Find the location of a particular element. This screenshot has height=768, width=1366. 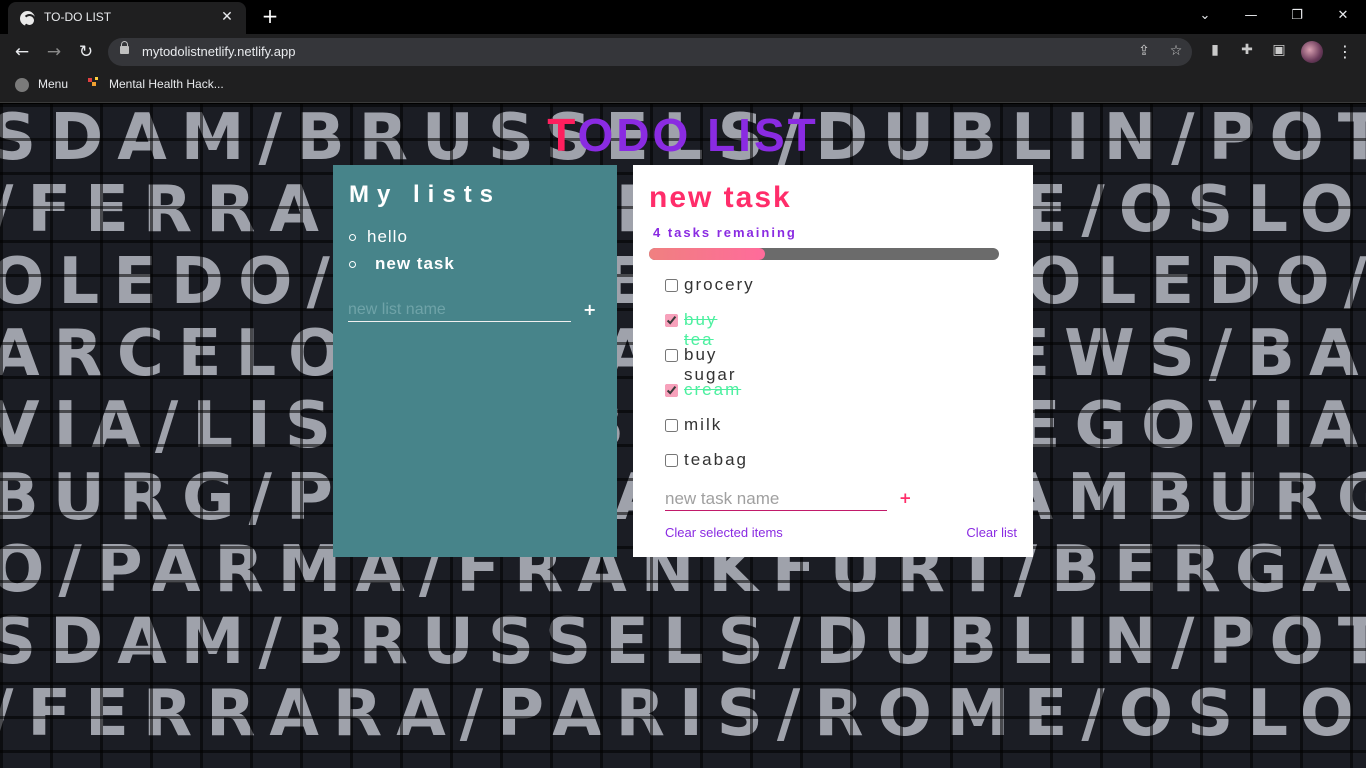

add-task-button: + is located at coordinates (905, 498).